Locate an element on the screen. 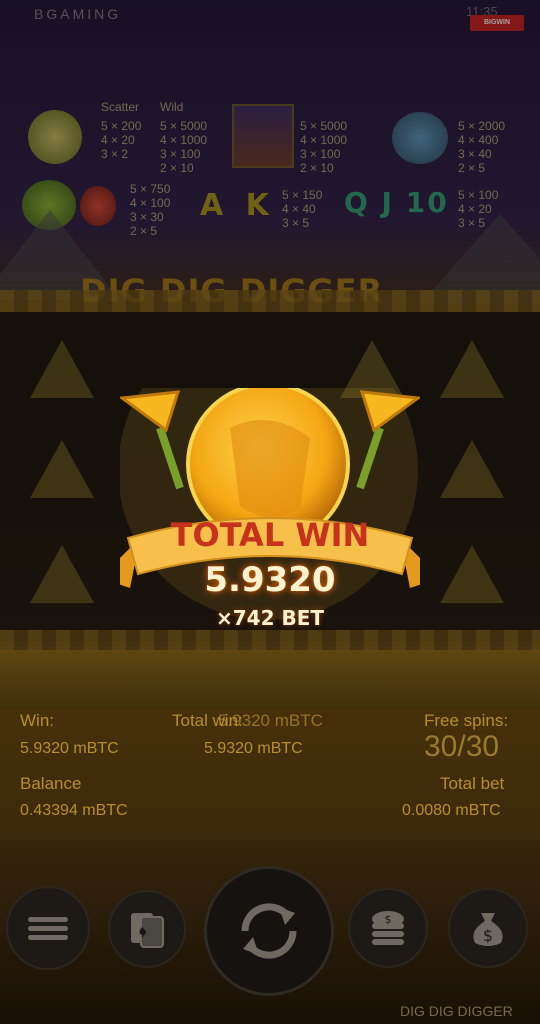  spin-icon is located at coordinates (269, 931).